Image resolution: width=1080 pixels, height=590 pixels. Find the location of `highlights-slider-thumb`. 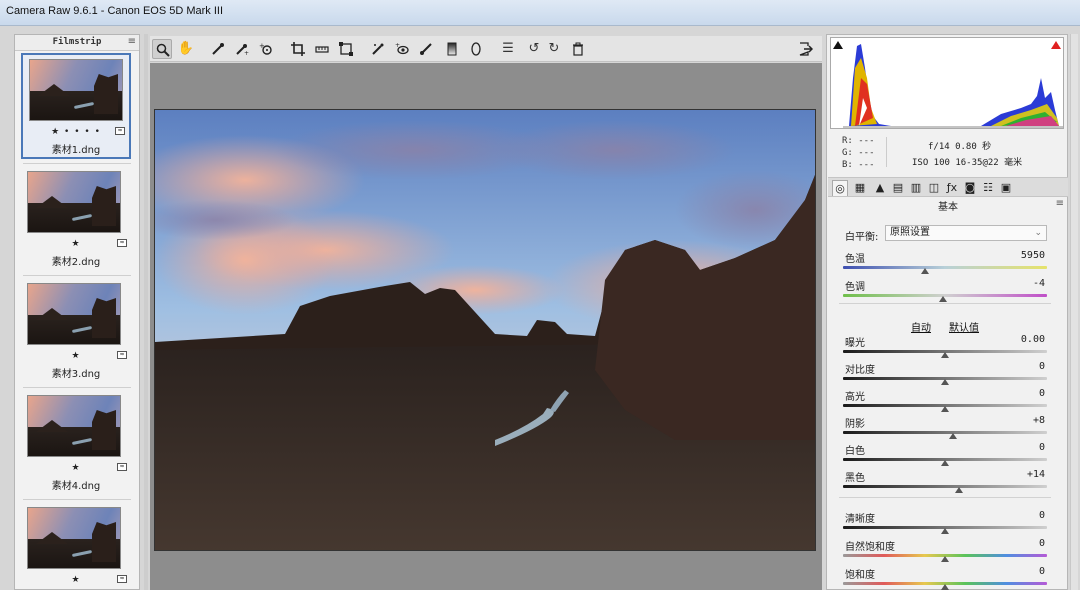

highlights-slider-thumb is located at coordinates (945, 409).